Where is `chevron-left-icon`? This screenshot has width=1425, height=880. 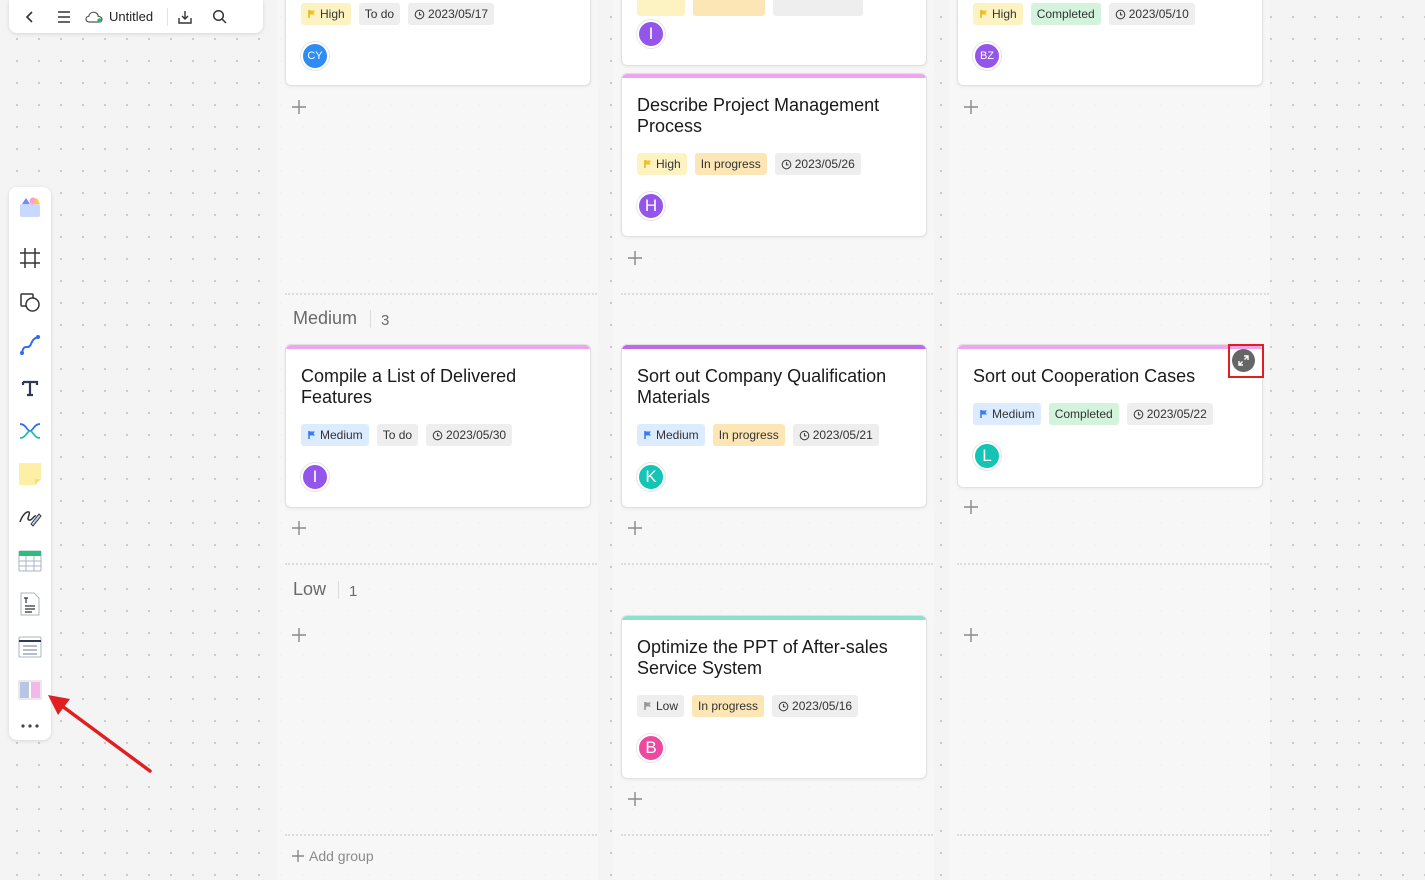 chevron-left-icon is located at coordinates (29, 16).